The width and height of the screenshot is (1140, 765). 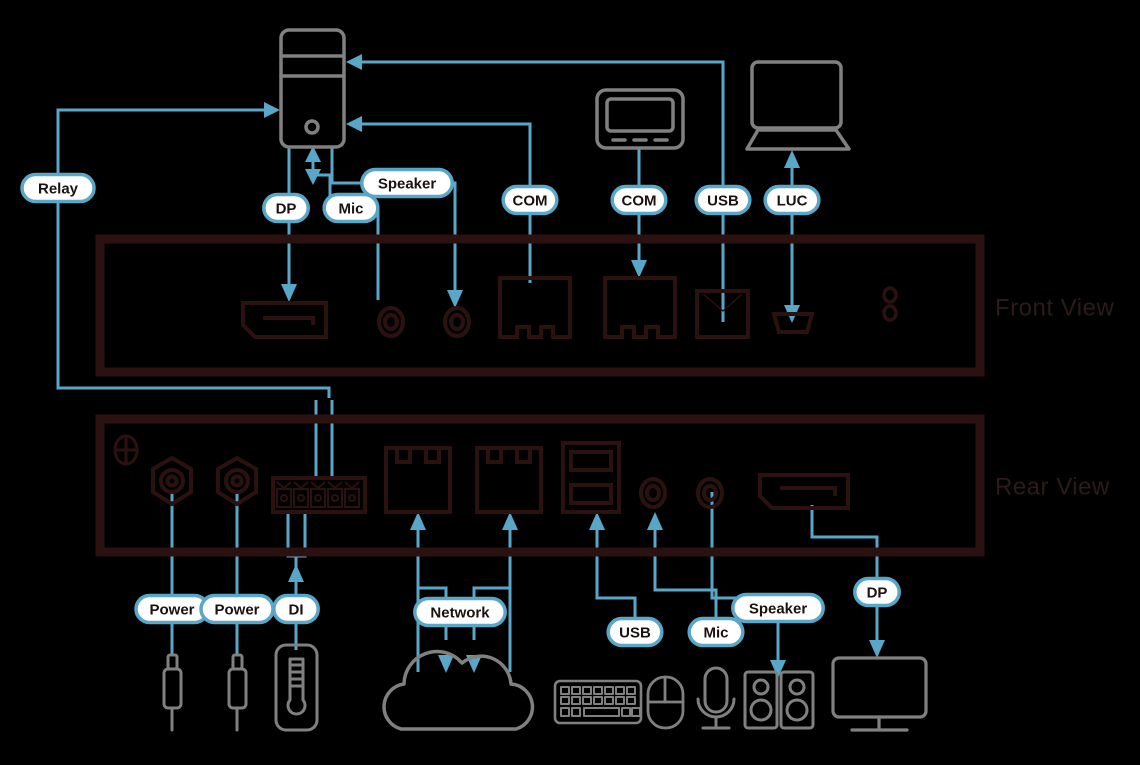 What do you see at coordinates (890, 304) in the screenshot?
I see `front-led-indicators` at bounding box center [890, 304].